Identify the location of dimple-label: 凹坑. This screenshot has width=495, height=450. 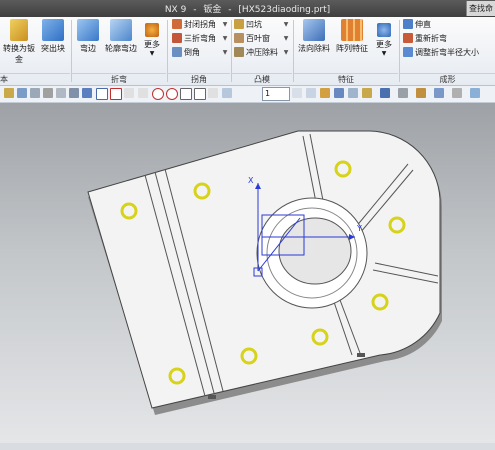
(254, 24).